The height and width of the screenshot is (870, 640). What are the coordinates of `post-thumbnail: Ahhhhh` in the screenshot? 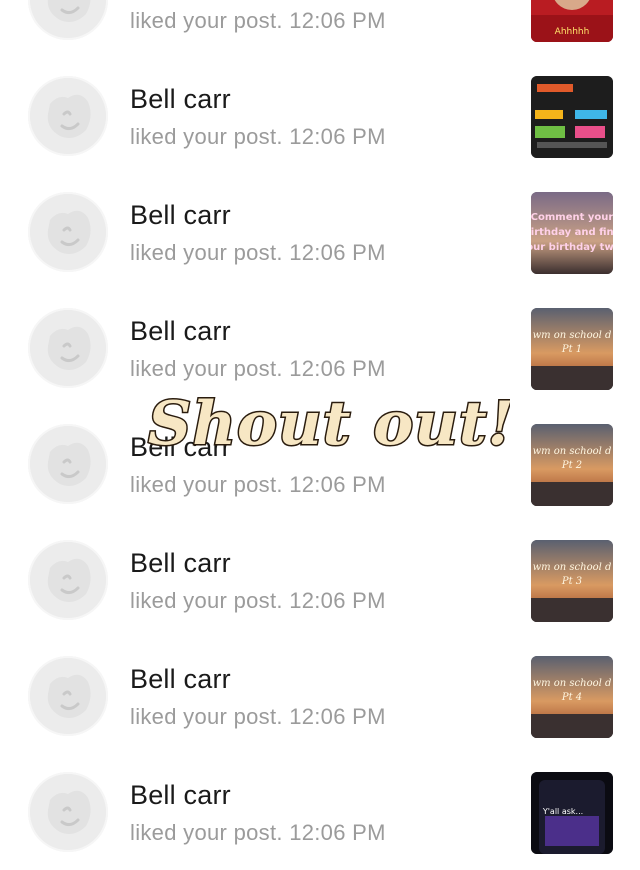 It's located at (572, 21).